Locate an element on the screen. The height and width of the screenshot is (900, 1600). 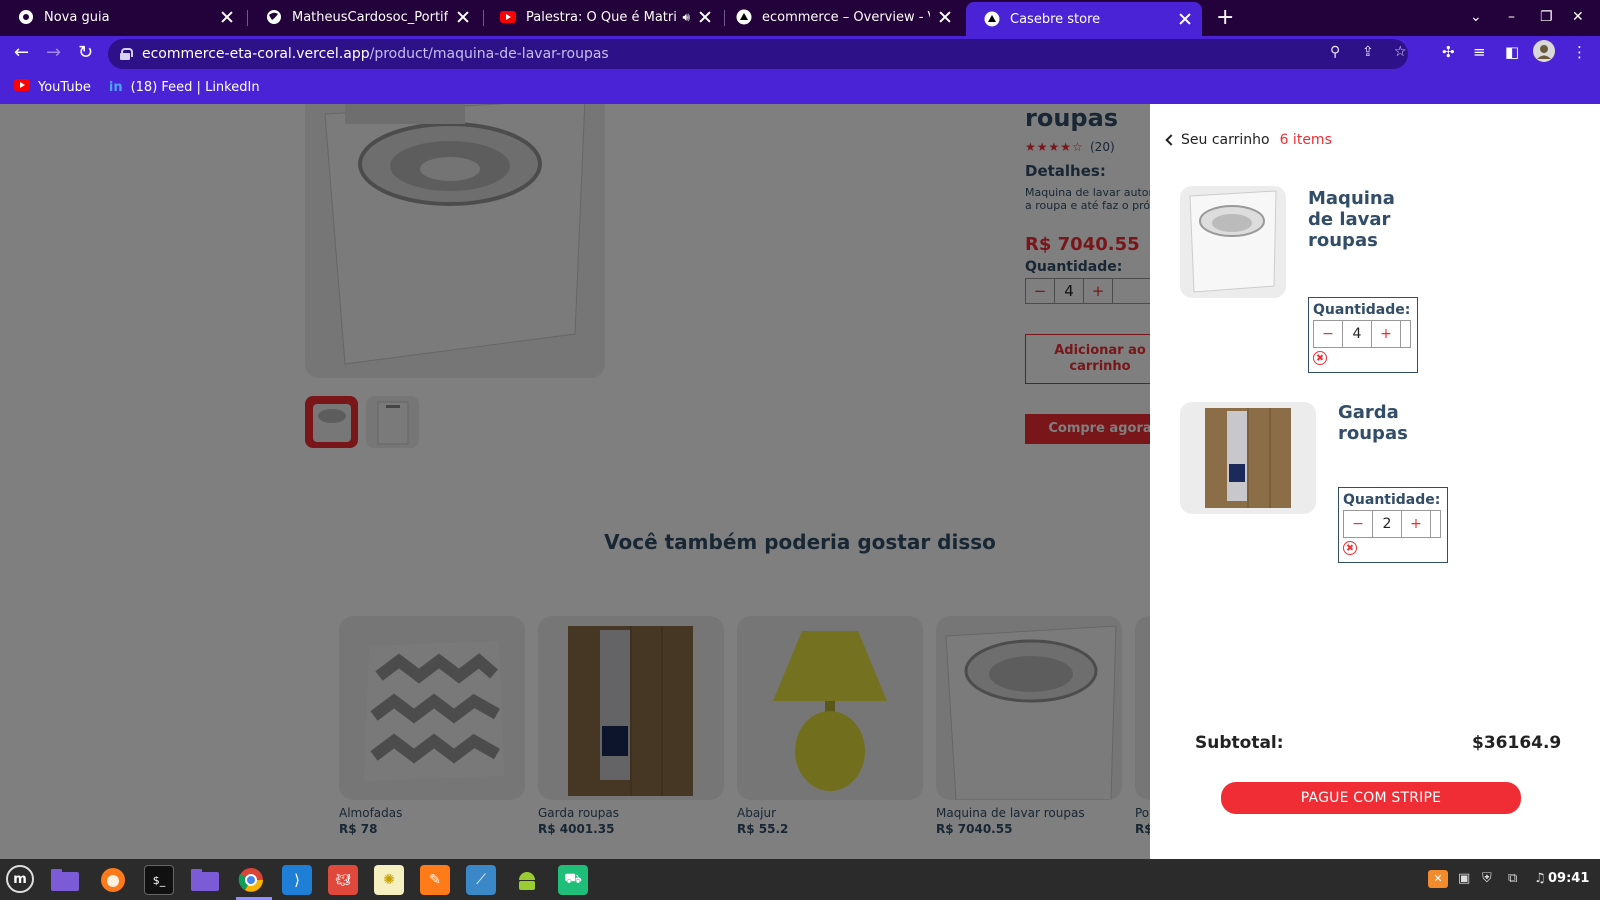
taskbar: m $_ ⟩ 🐙︎ ✺ ✎ ⟋ ⛟ ✕ ▣ ⛨ ⧉ ♫ 09:41 is located at coordinates (800, 879).